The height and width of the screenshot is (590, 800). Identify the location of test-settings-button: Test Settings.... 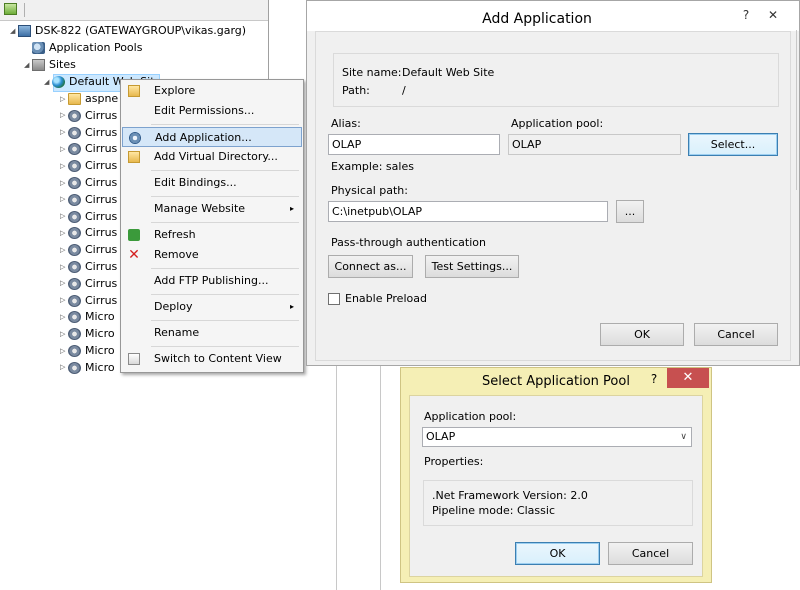
(472, 266).